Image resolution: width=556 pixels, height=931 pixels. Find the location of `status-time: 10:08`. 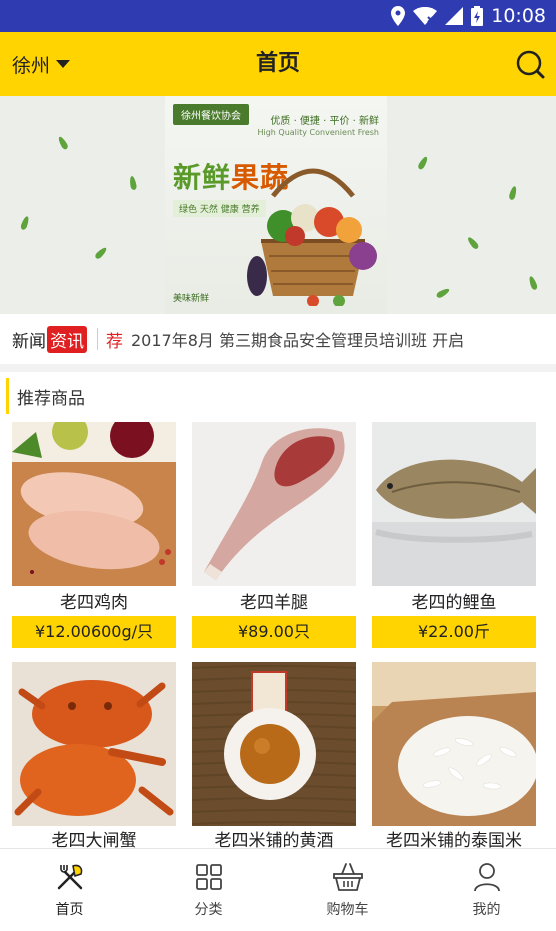

status-time: 10:08 is located at coordinates (518, 16).